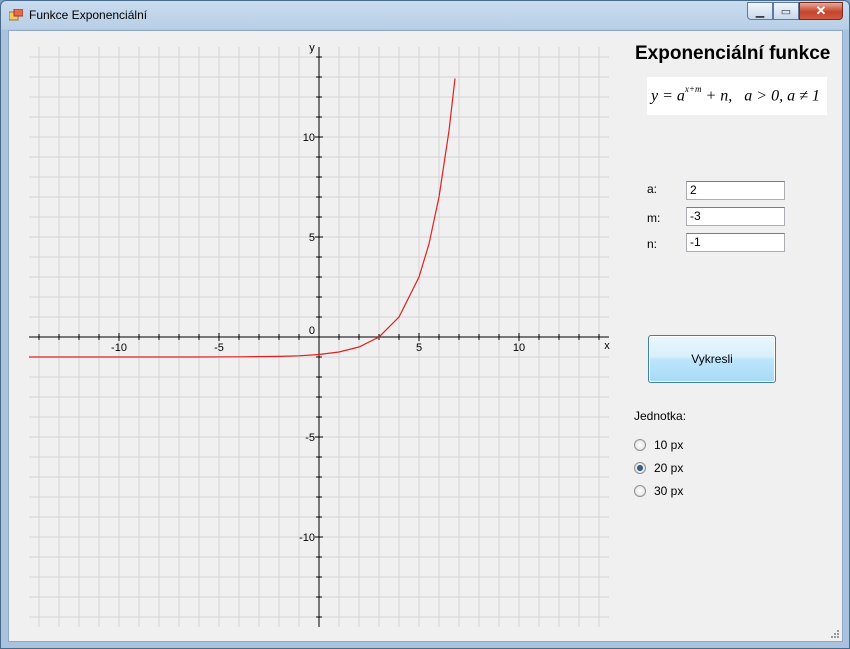 Image resolution: width=850 pixels, height=649 pixels. I want to click on close-icon: ✕, so click(821, 10).